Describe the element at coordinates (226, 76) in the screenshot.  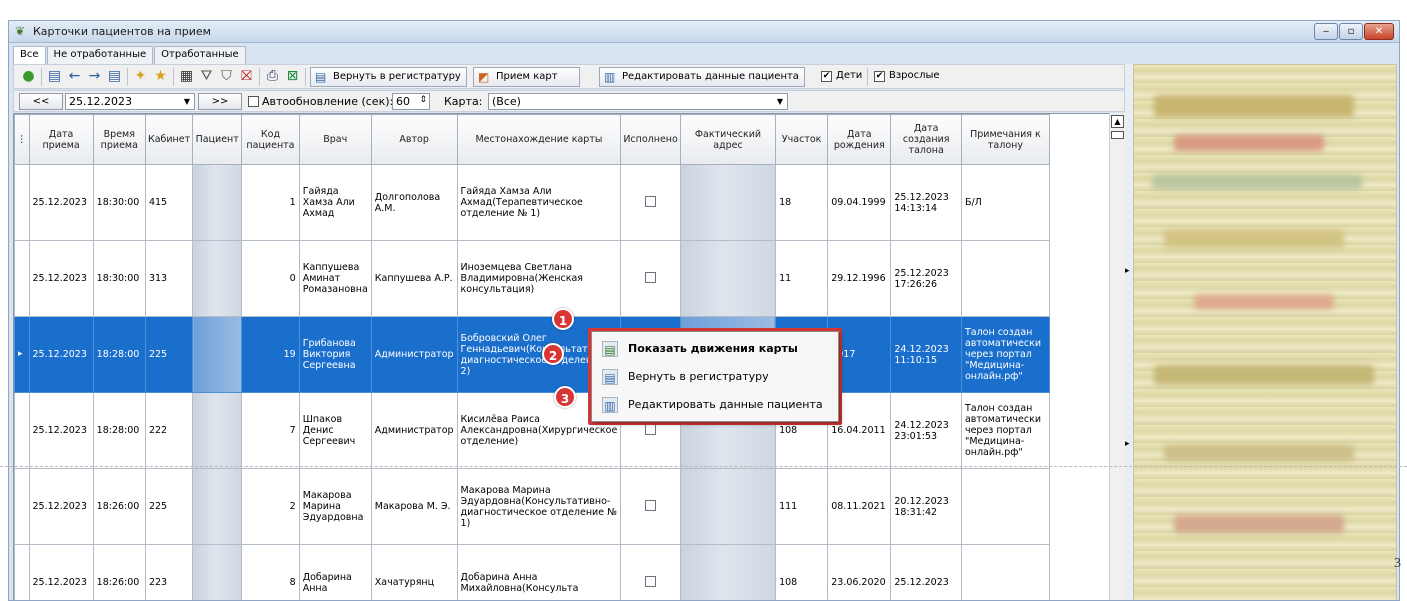
I see `filter-edit-icon: ⛉` at that location.